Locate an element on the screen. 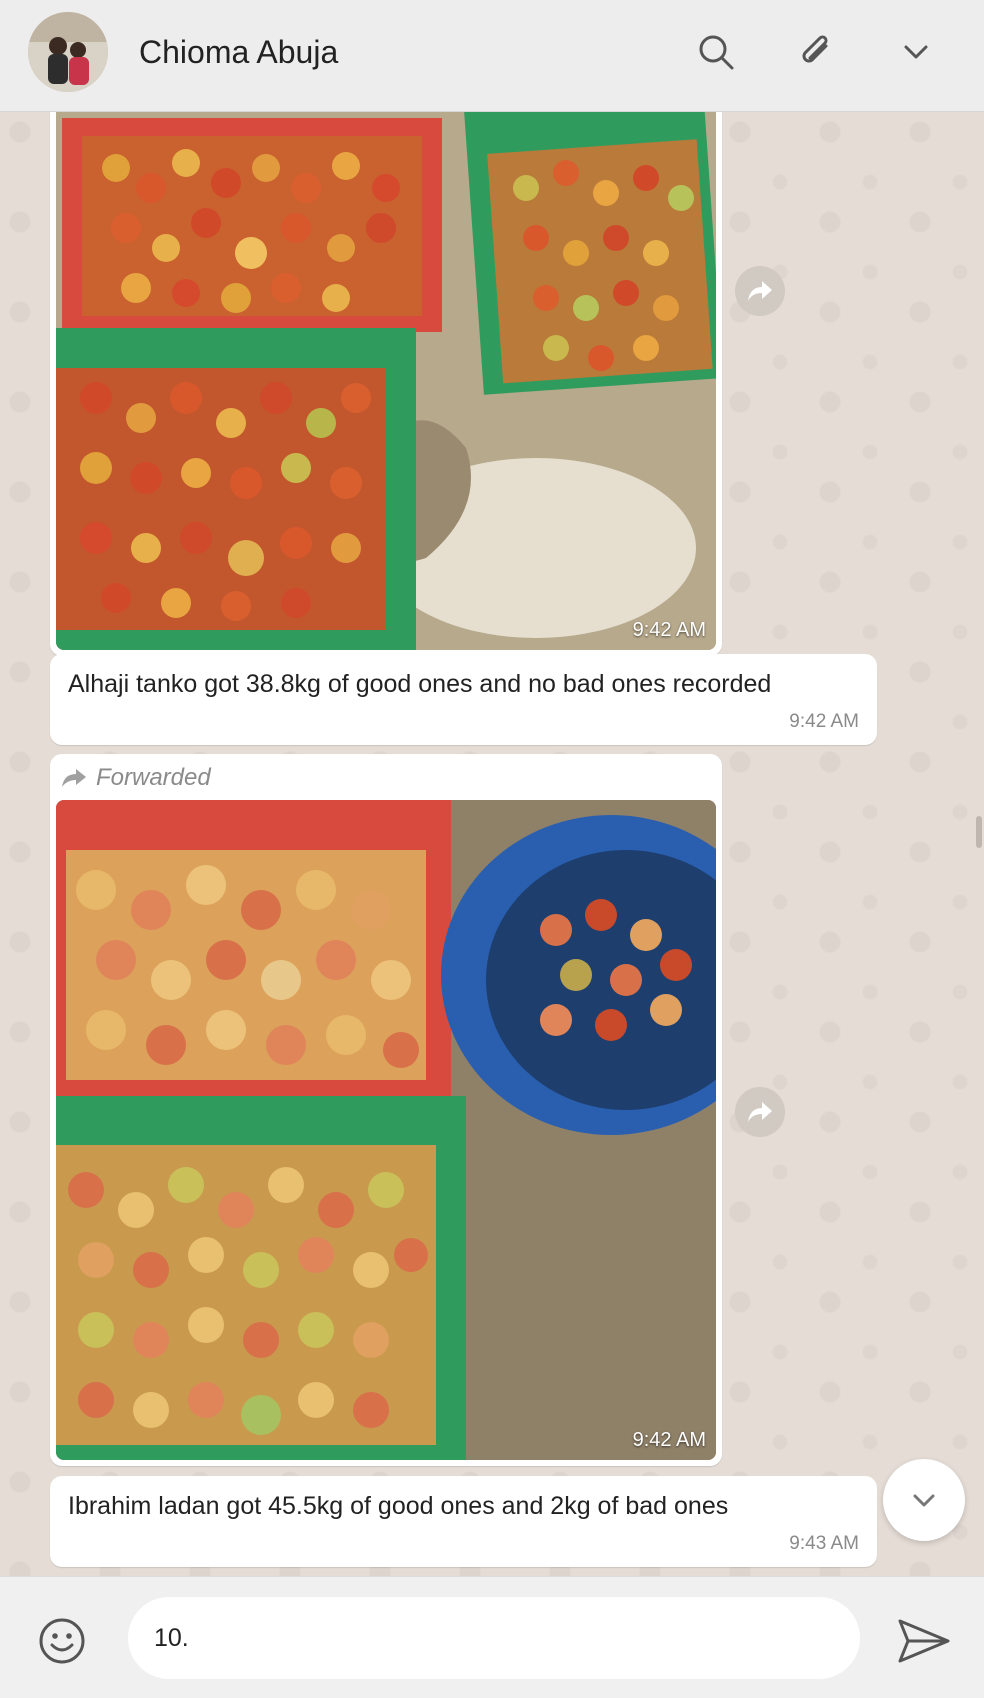 The height and width of the screenshot is (1698, 984). search-button is located at coordinates (716, 52).